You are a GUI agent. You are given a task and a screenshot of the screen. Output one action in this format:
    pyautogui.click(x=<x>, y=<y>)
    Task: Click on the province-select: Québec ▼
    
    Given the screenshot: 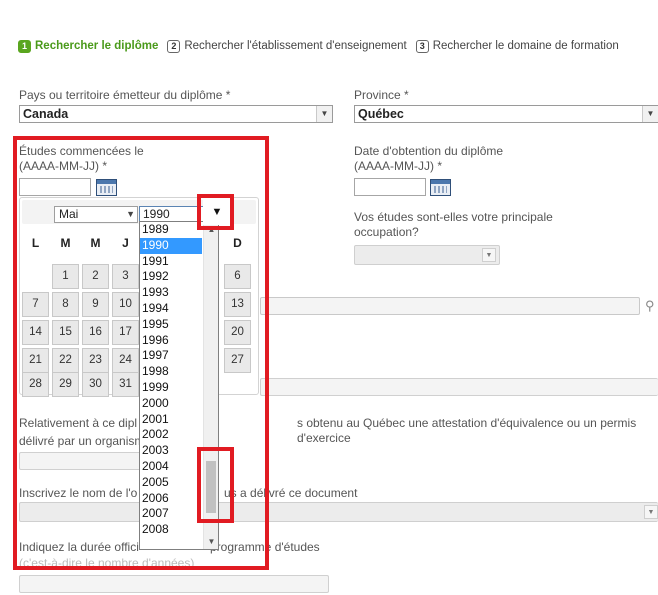 What is the action you would take?
    pyautogui.click(x=506, y=114)
    